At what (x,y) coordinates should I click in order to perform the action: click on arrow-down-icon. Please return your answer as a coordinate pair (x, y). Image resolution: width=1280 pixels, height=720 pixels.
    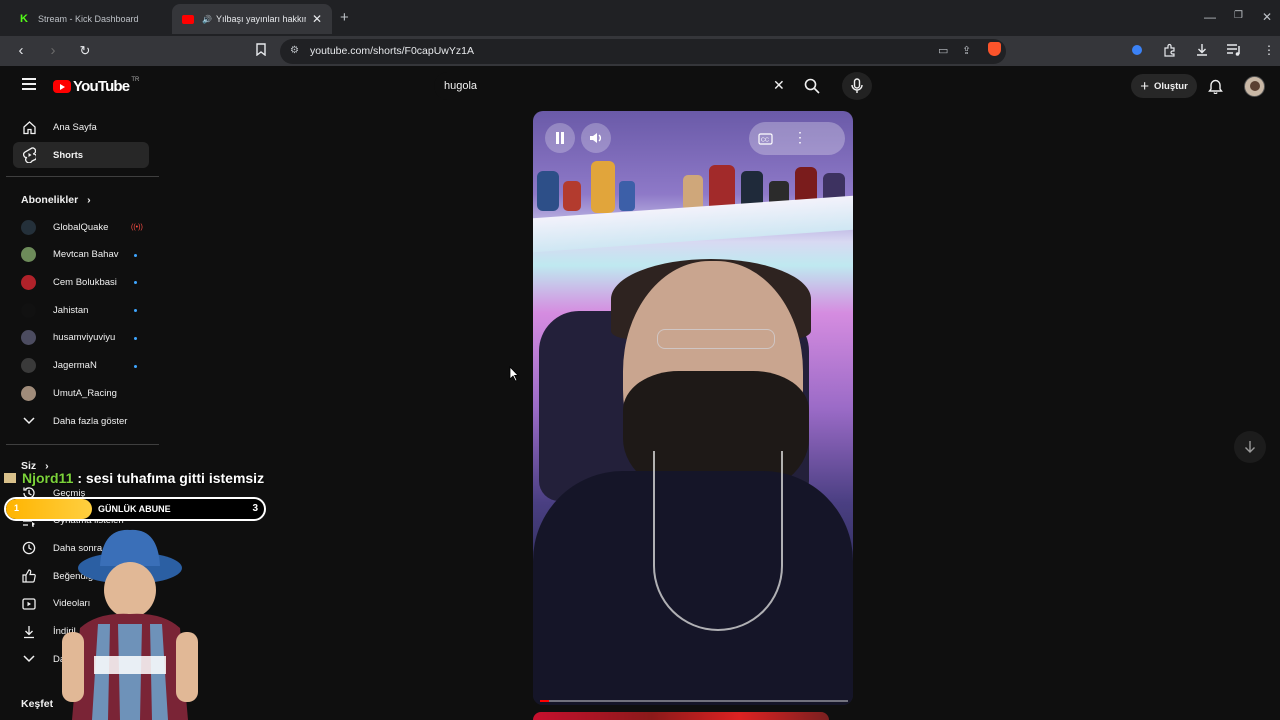
    Looking at the image, I should click on (1250, 447).